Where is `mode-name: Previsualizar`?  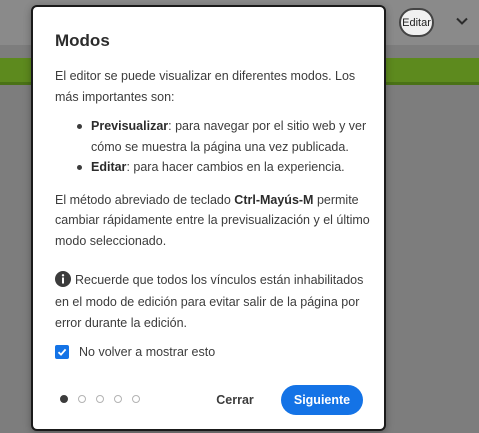 mode-name: Previsualizar is located at coordinates (130, 126).